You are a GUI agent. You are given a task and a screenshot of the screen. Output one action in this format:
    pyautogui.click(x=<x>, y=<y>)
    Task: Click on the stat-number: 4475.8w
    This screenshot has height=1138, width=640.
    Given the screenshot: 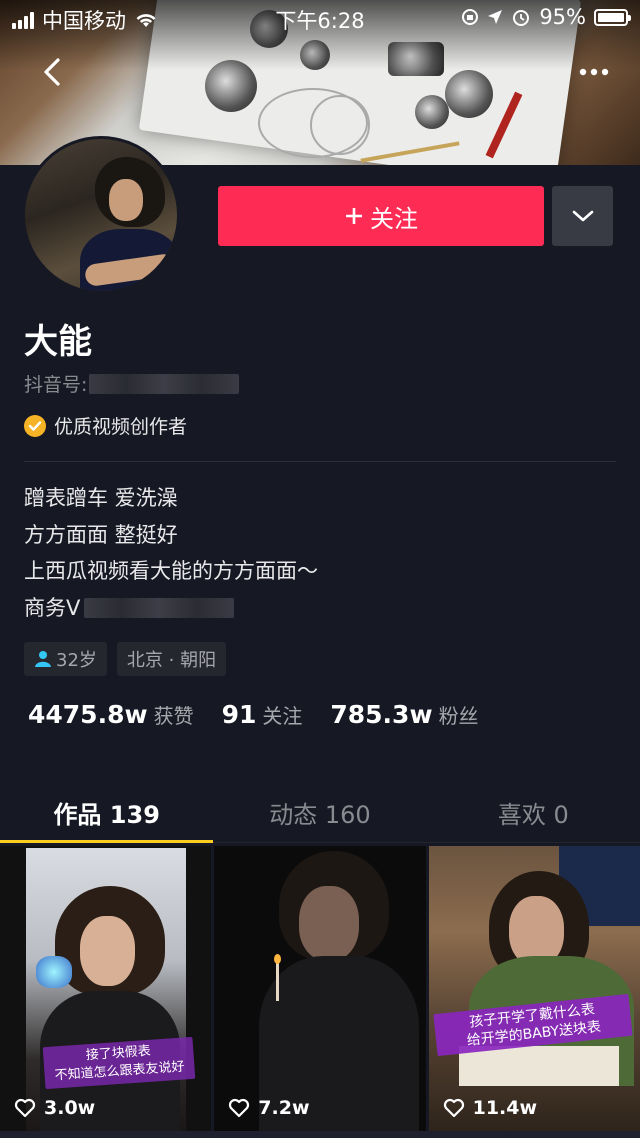 What is the action you would take?
    pyautogui.click(x=88, y=714)
    